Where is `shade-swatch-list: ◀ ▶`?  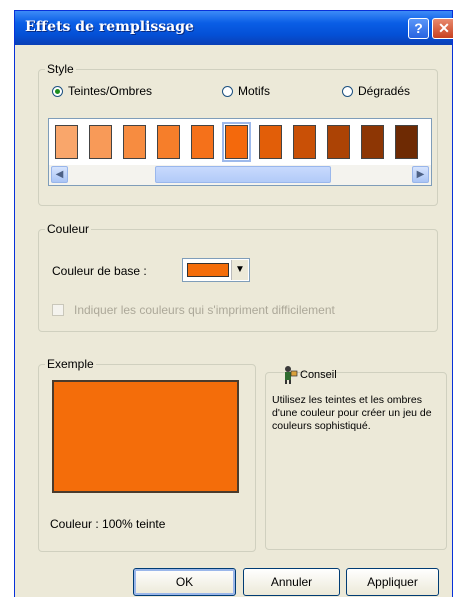 shade-swatch-list: ◀ ▶ is located at coordinates (240, 152).